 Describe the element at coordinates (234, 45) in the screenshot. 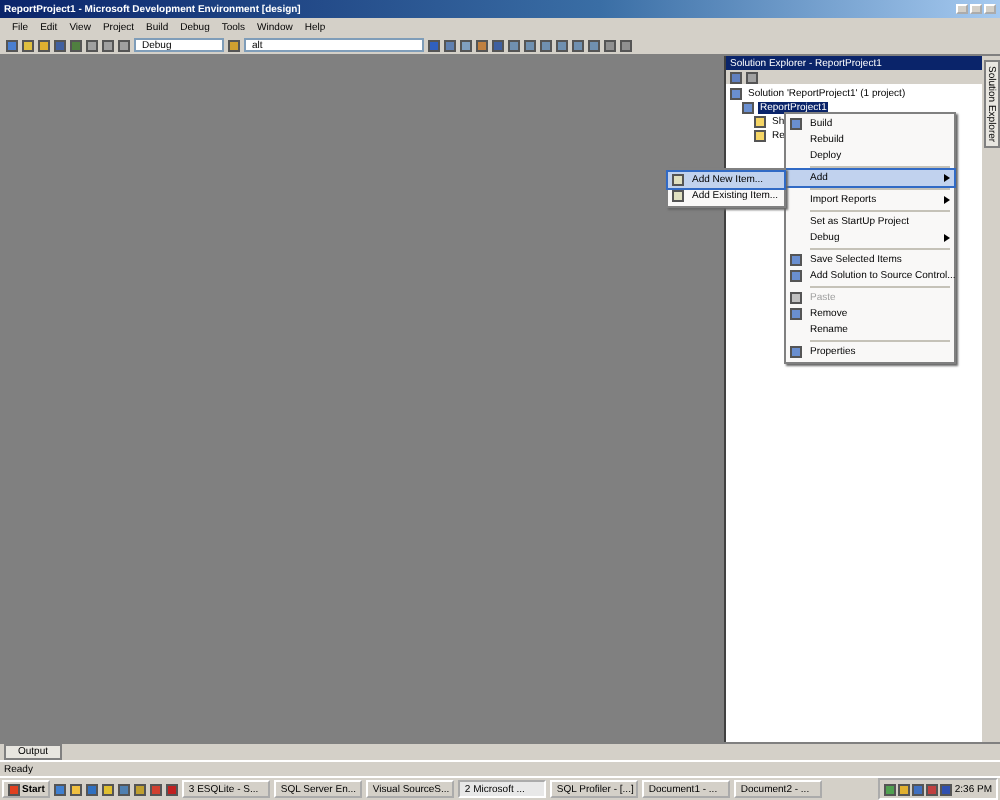

I see `find-icon` at that location.